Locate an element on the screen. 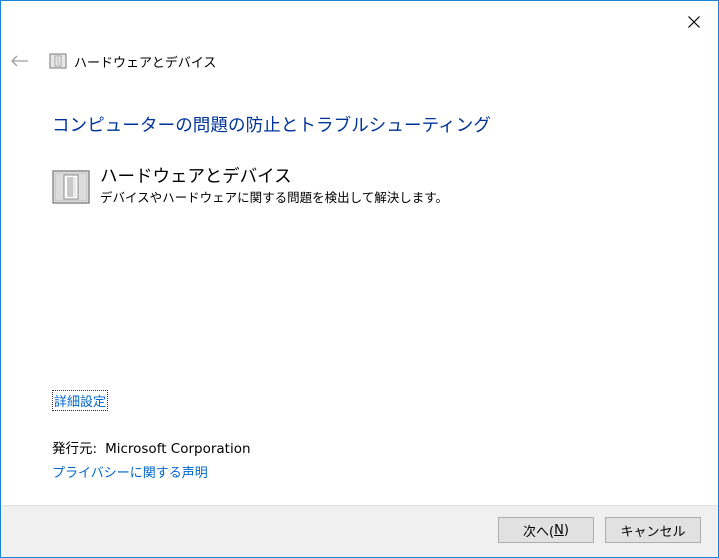 Image resolution: width=719 pixels, height=558 pixels. troubleshooter-item-text: ハードウェアとデバイス デバイスやハードウェアに関する問題を検出して解決します。 is located at coordinates (274, 185).